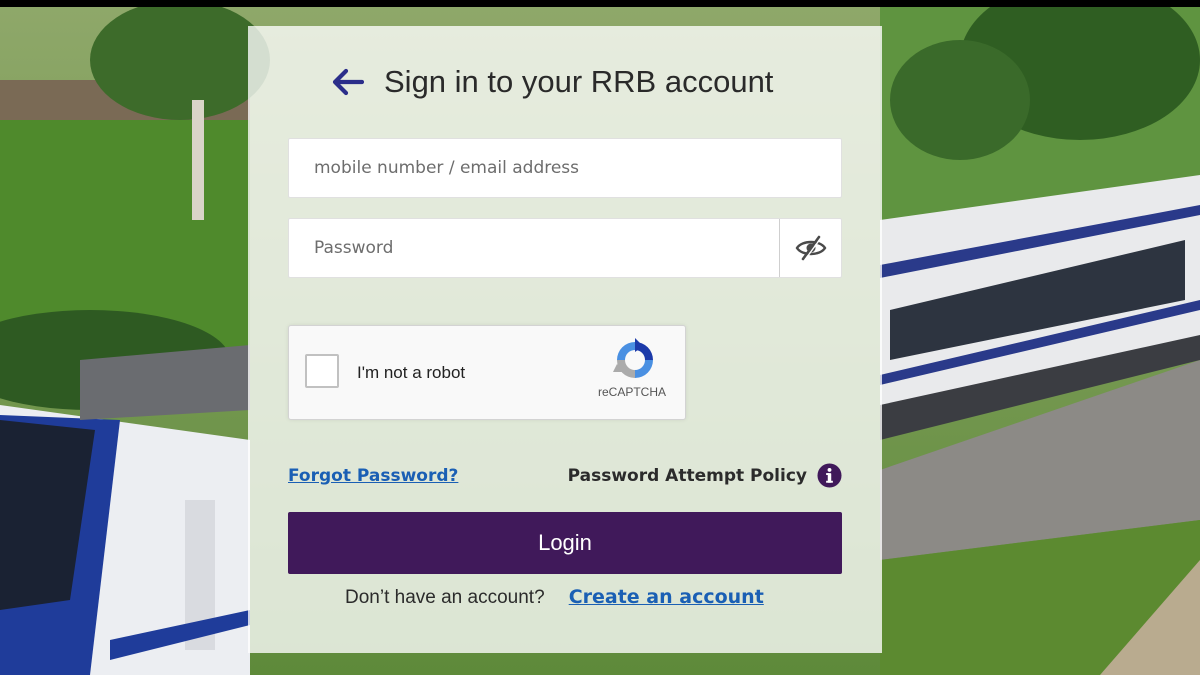 This screenshot has width=1200, height=675. What do you see at coordinates (347, 82) in the screenshot?
I see `arrow-left-icon` at bounding box center [347, 82].